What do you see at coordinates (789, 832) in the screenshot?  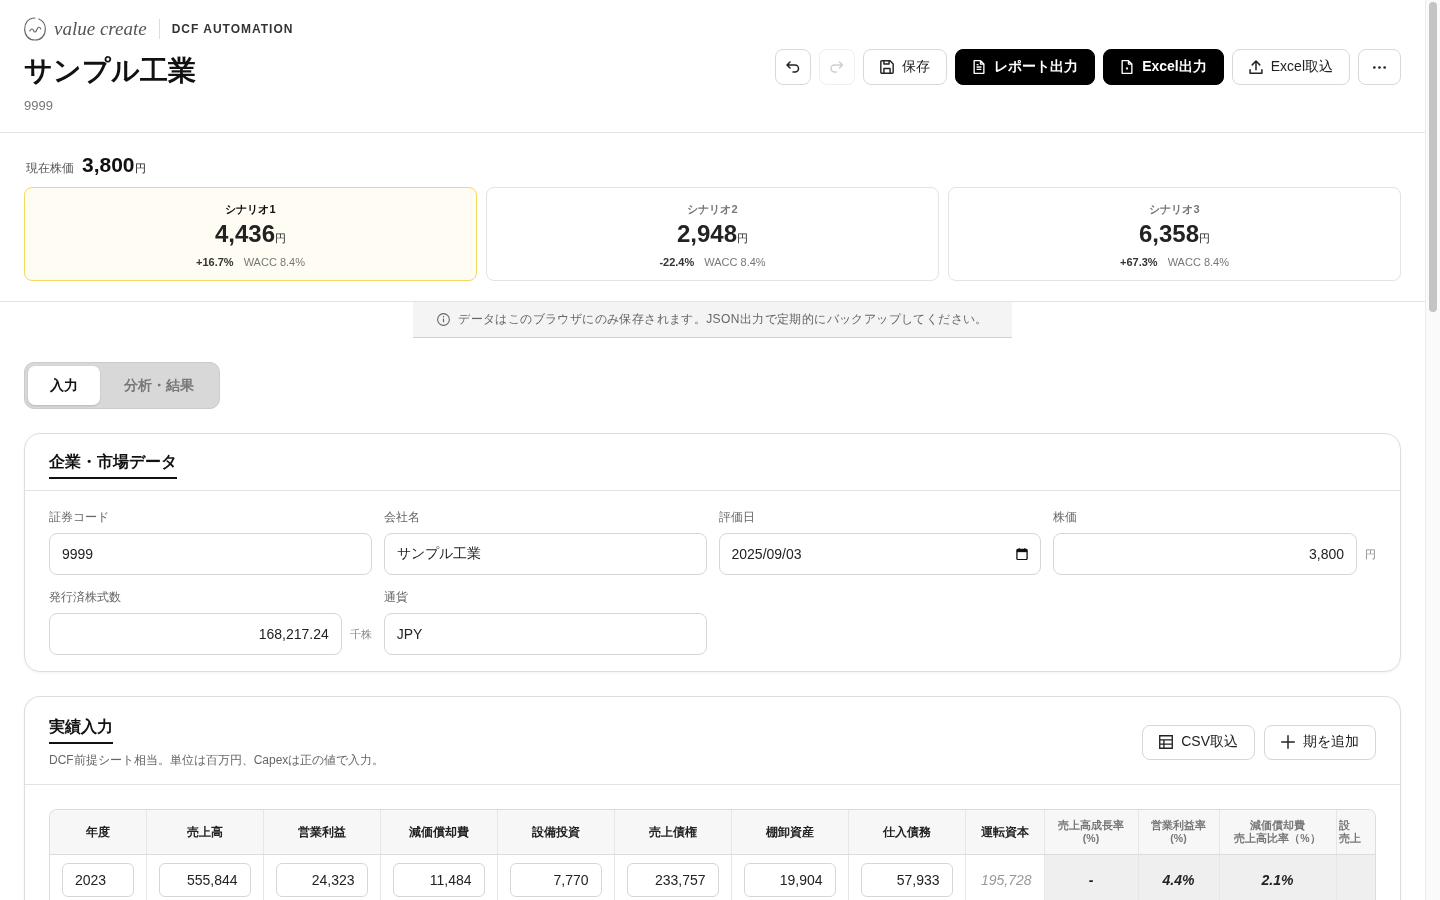 I see `column-header: 棚卸資産` at bounding box center [789, 832].